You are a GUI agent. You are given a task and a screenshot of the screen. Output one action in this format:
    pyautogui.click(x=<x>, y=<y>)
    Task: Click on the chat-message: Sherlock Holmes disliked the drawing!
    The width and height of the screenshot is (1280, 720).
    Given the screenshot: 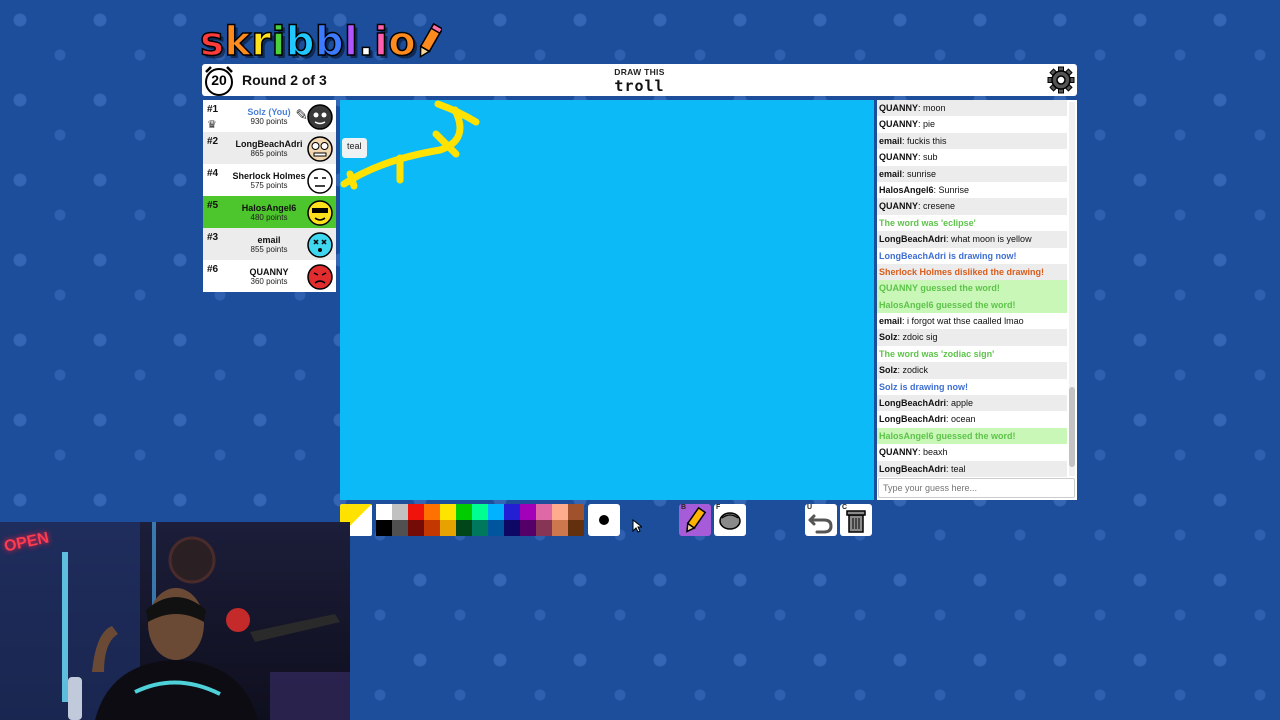 What is the action you would take?
    pyautogui.click(x=972, y=272)
    